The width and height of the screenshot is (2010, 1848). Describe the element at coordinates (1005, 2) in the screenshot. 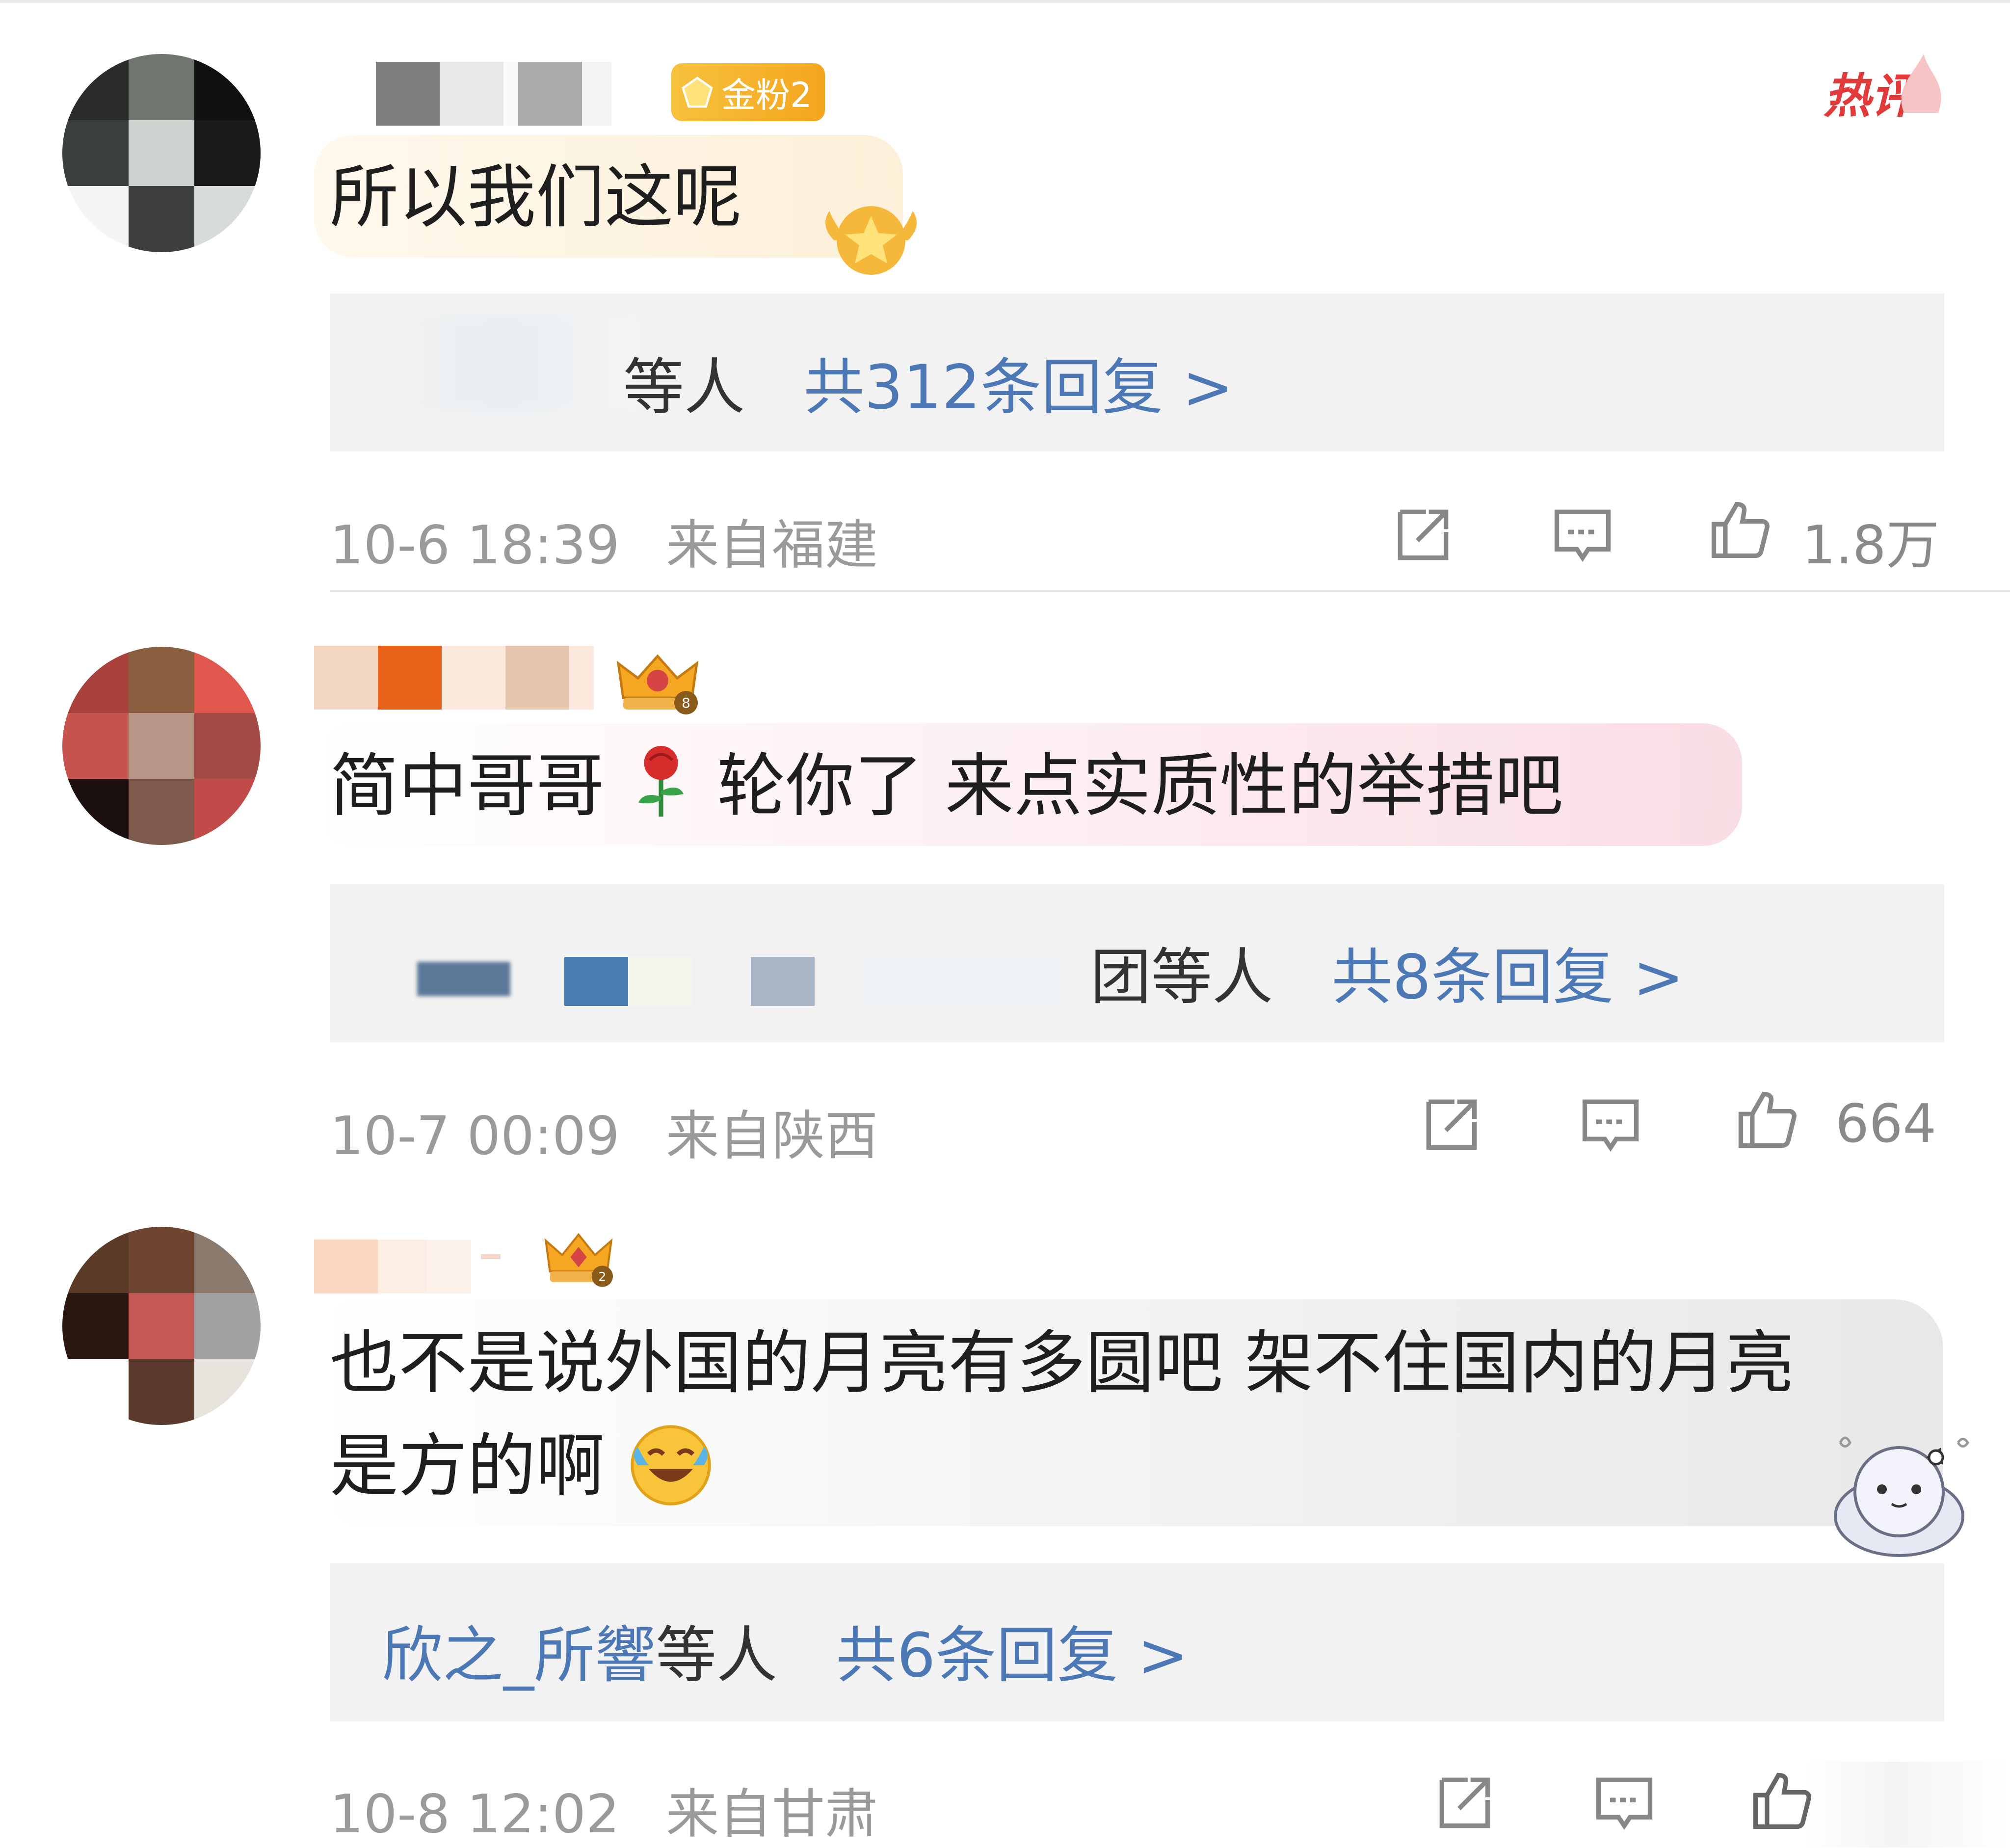

I see `top-divider` at that location.